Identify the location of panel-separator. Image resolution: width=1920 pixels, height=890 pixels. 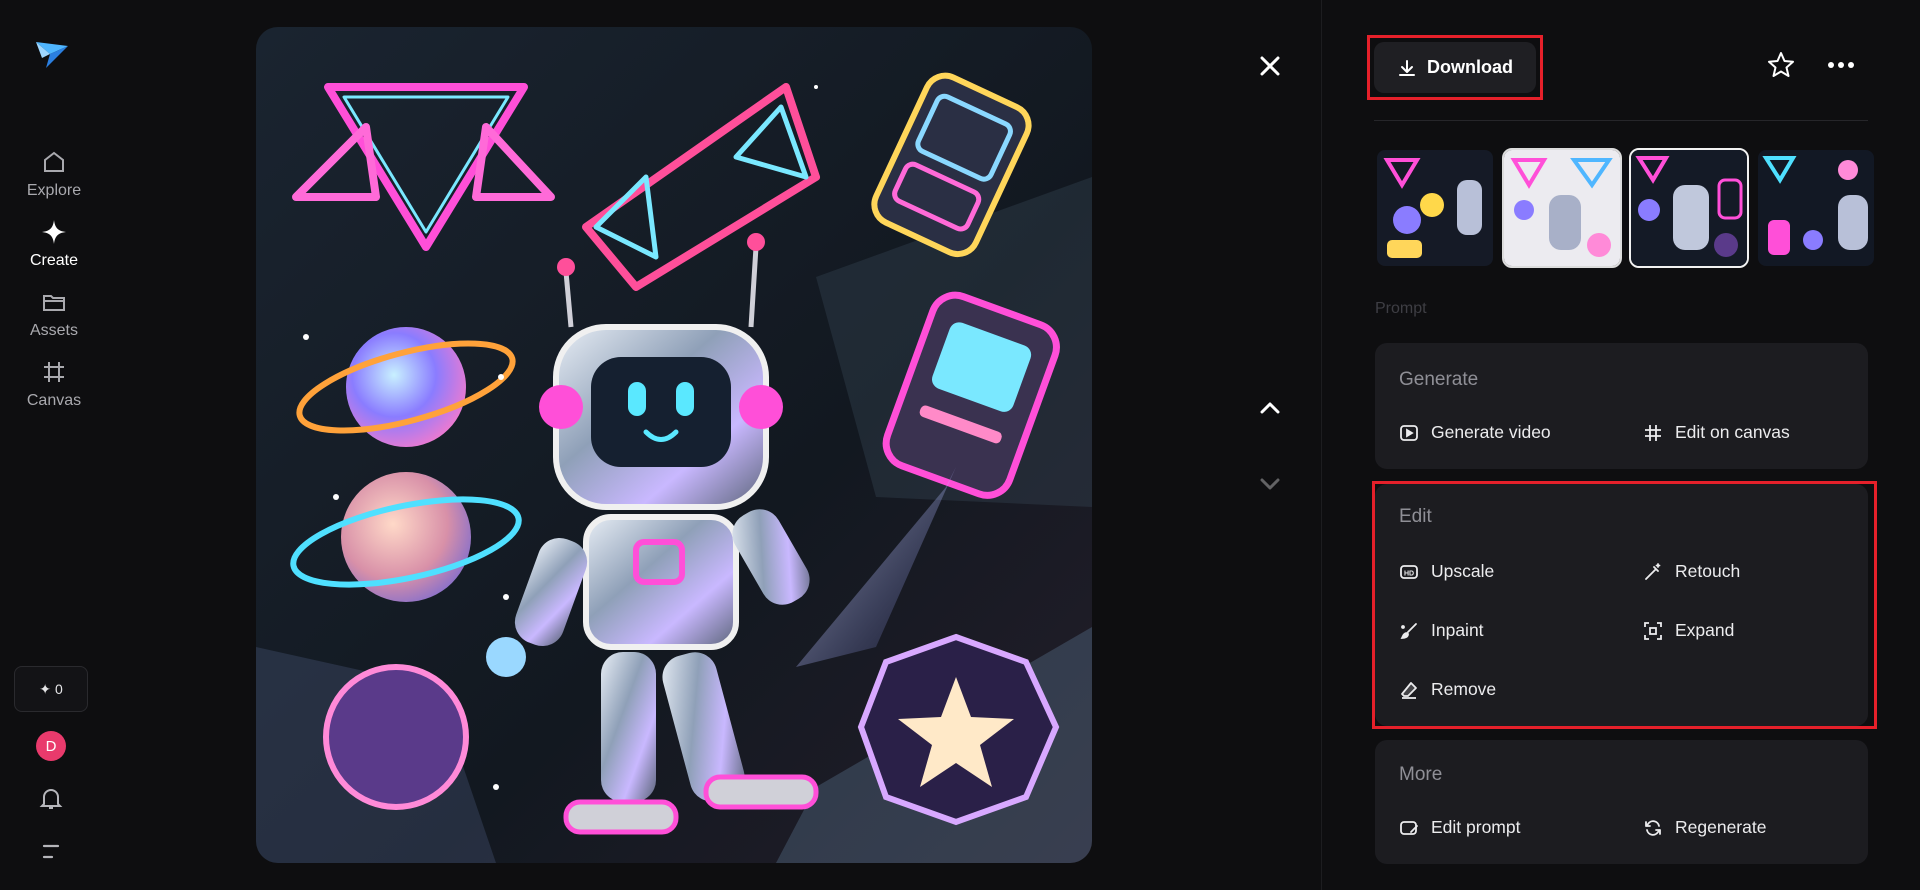
(1621, 120).